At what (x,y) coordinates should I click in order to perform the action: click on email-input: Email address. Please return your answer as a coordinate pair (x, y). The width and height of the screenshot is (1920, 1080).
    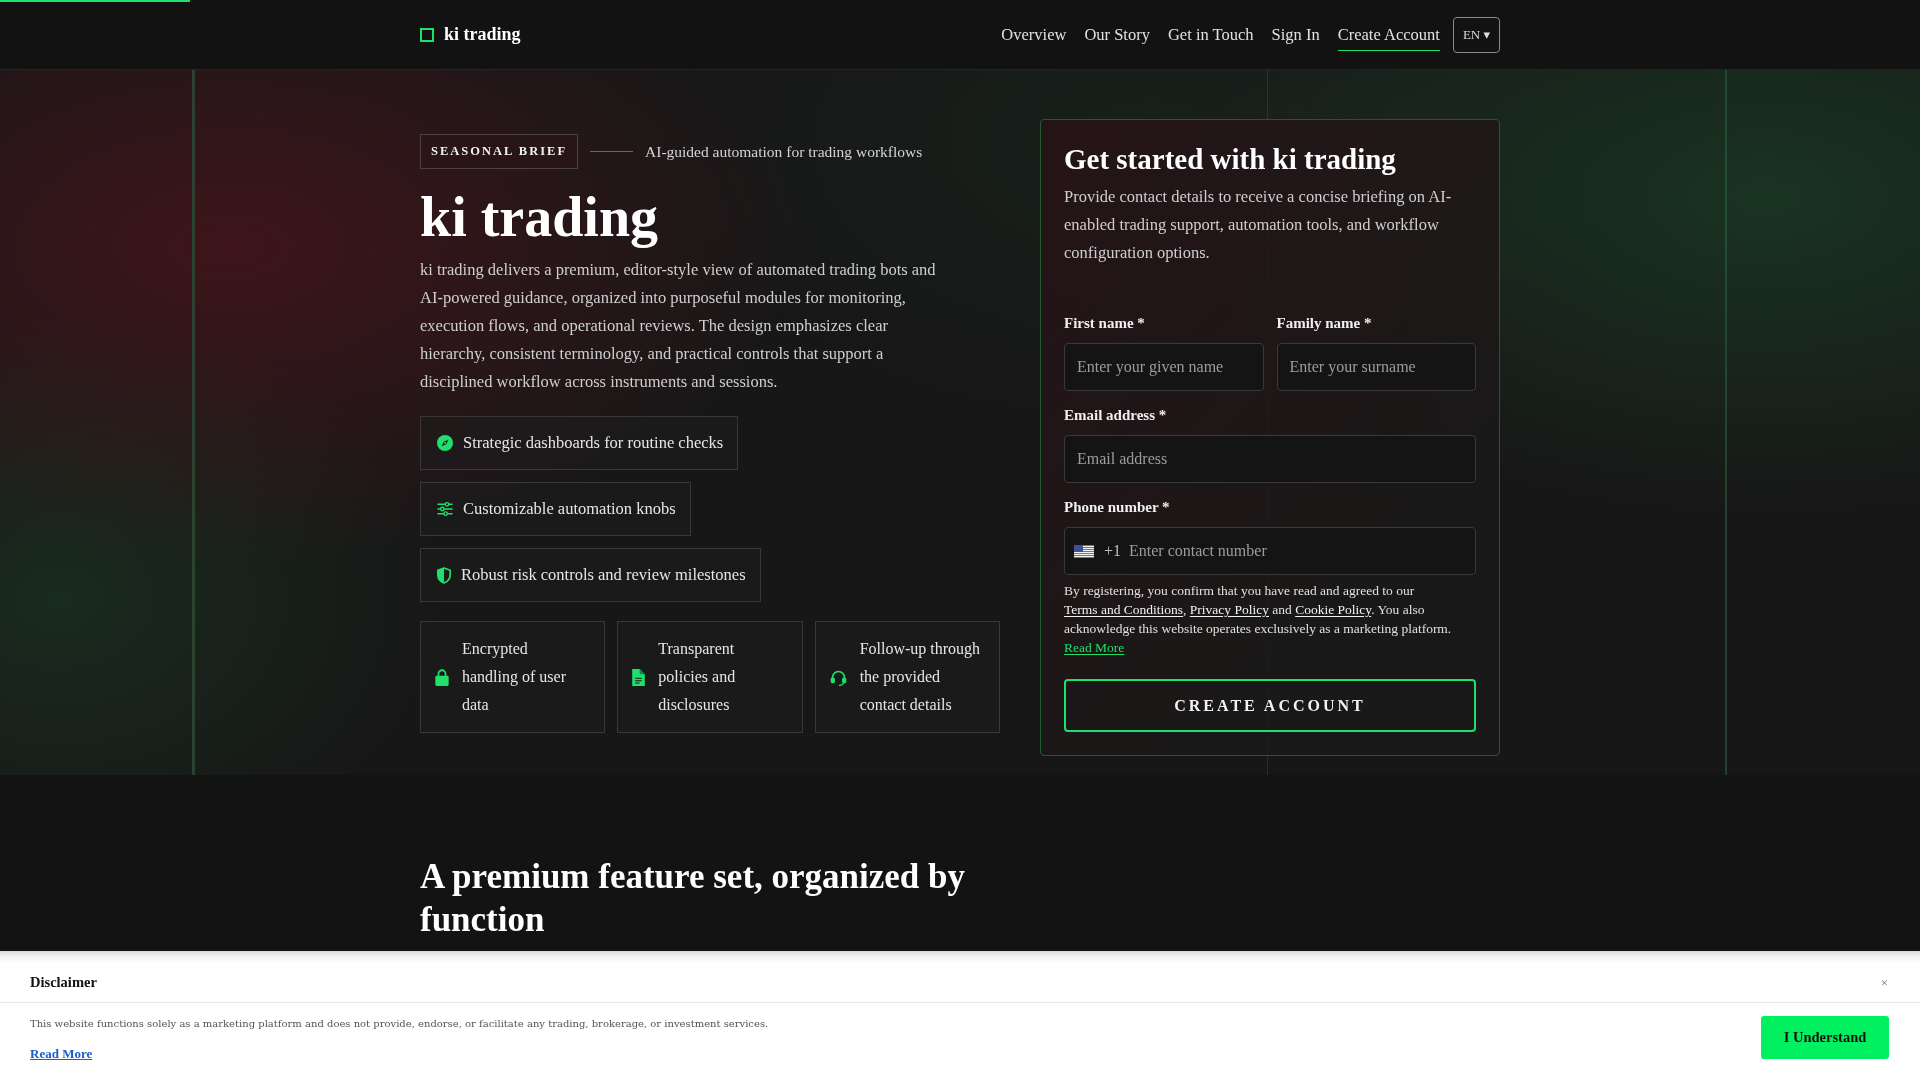
    Looking at the image, I should click on (1270, 459).